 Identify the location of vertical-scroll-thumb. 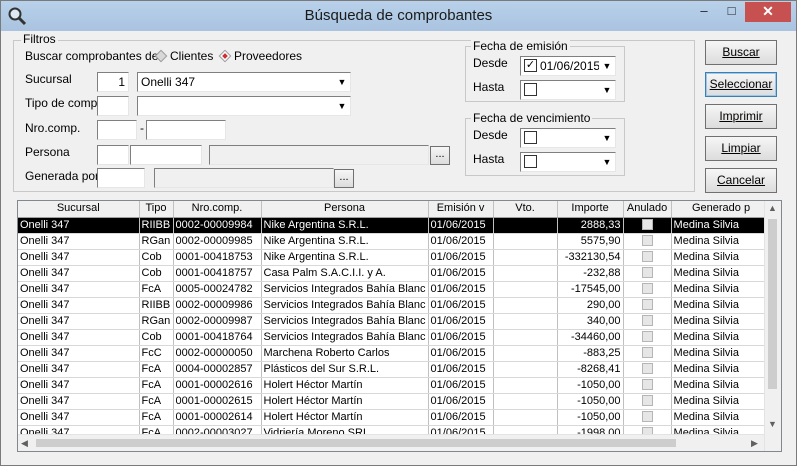
(772, 304).